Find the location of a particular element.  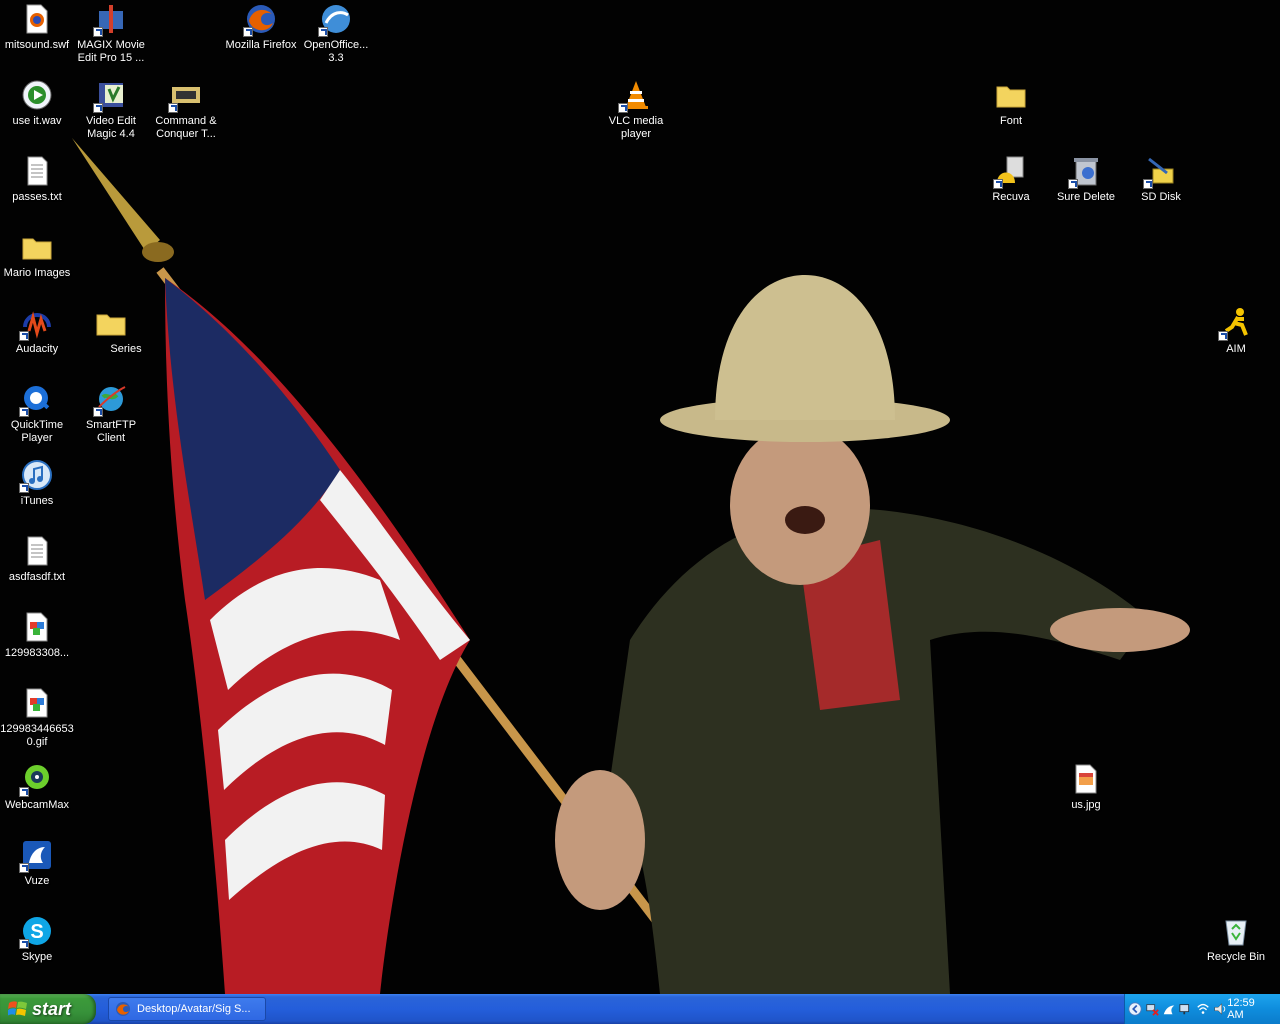

desktop-icon-sure-delete: Sure Delete is located at coordinates (1086, 179).